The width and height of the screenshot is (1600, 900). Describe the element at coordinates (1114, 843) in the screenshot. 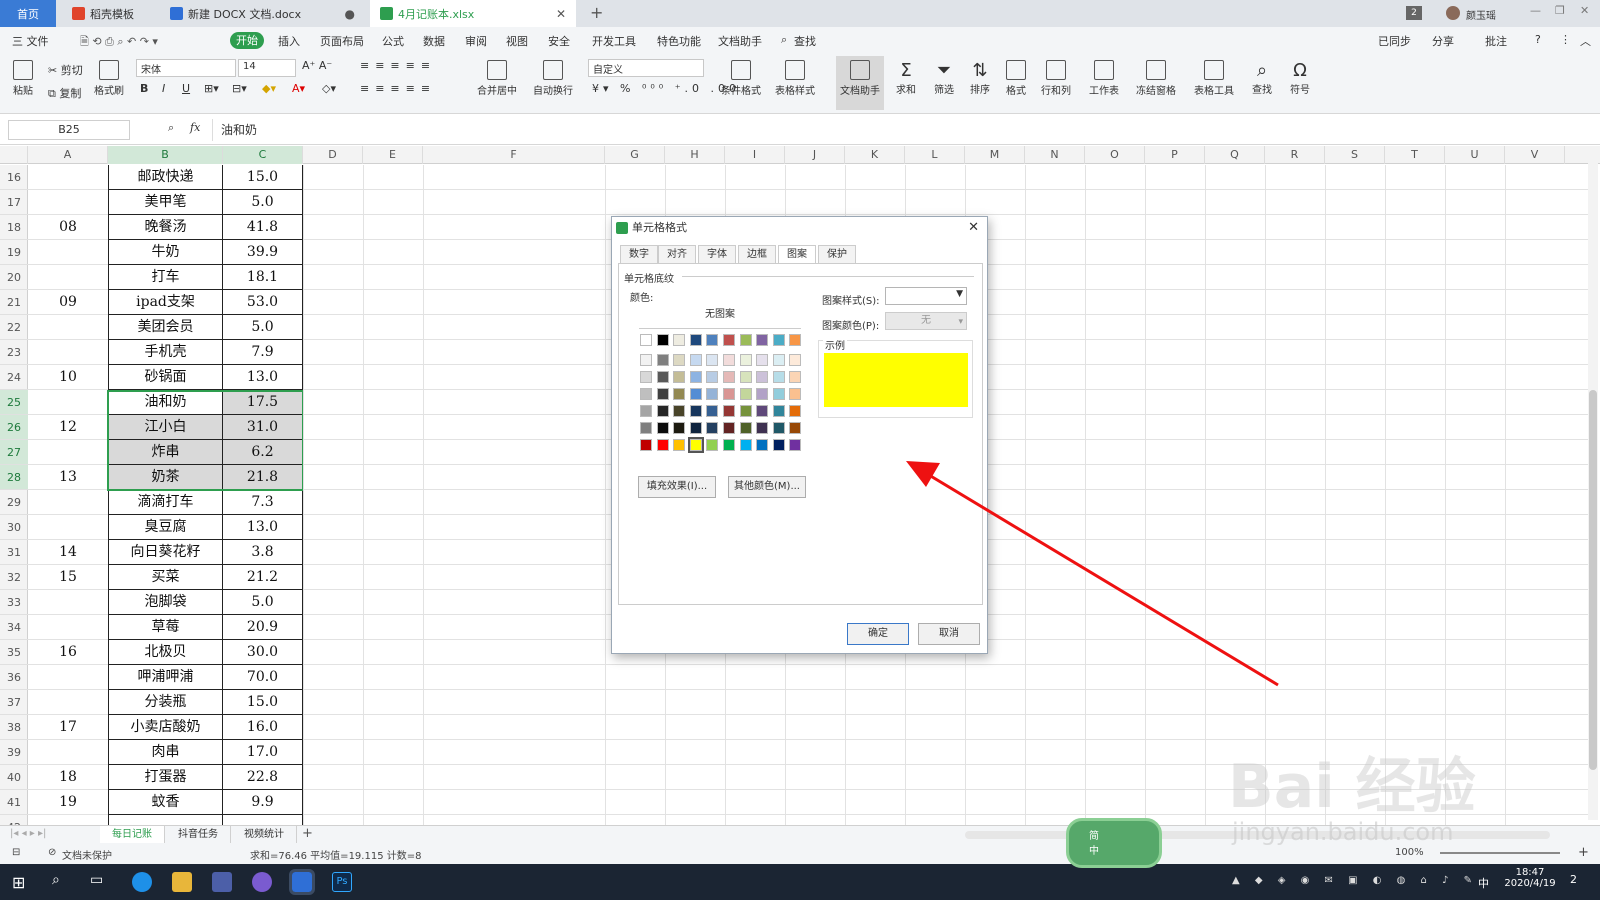

I see `ime-floating-widget: 简 中` at that location.